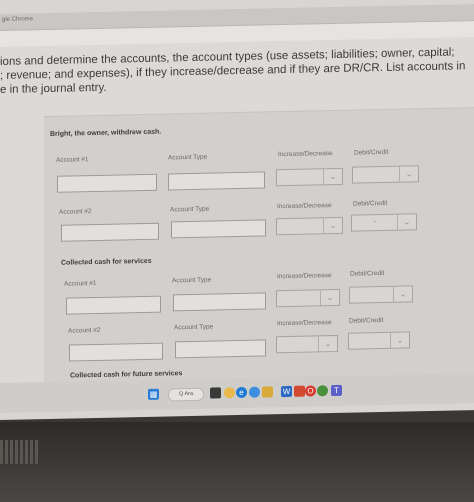  I want to click on office-icon, so click(299, 391).